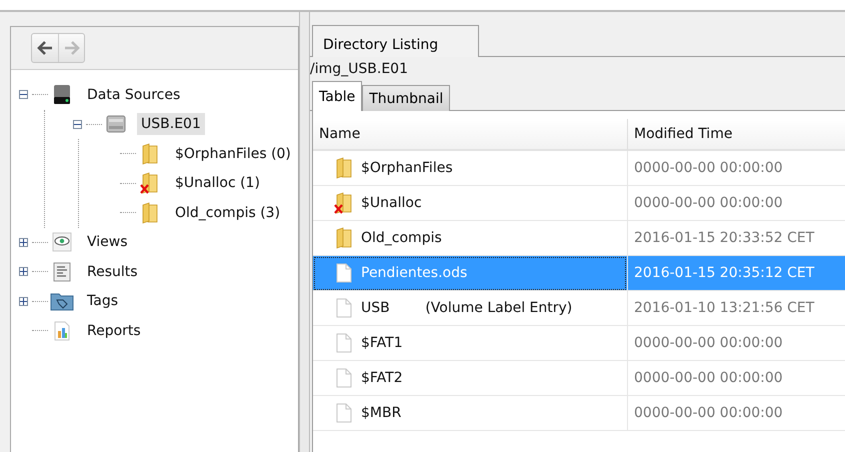 This screenshot has height=452, width=845. I want to click on tab: Table, so click(337, 96).